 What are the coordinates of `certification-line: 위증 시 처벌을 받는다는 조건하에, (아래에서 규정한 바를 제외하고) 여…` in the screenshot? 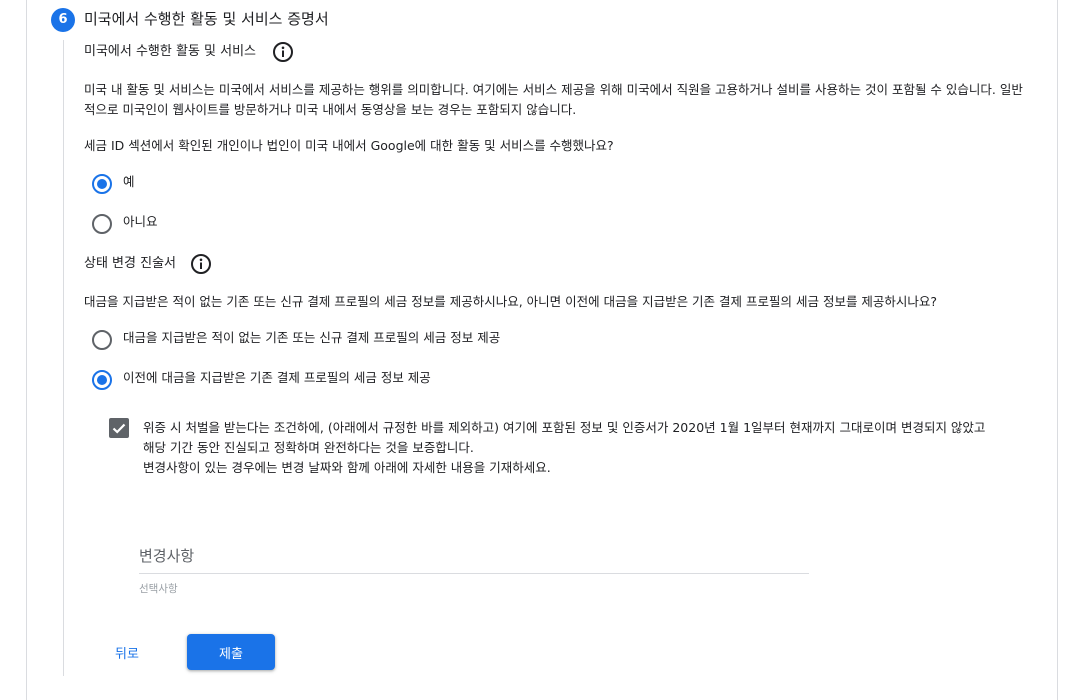 It's located at (564, 427).